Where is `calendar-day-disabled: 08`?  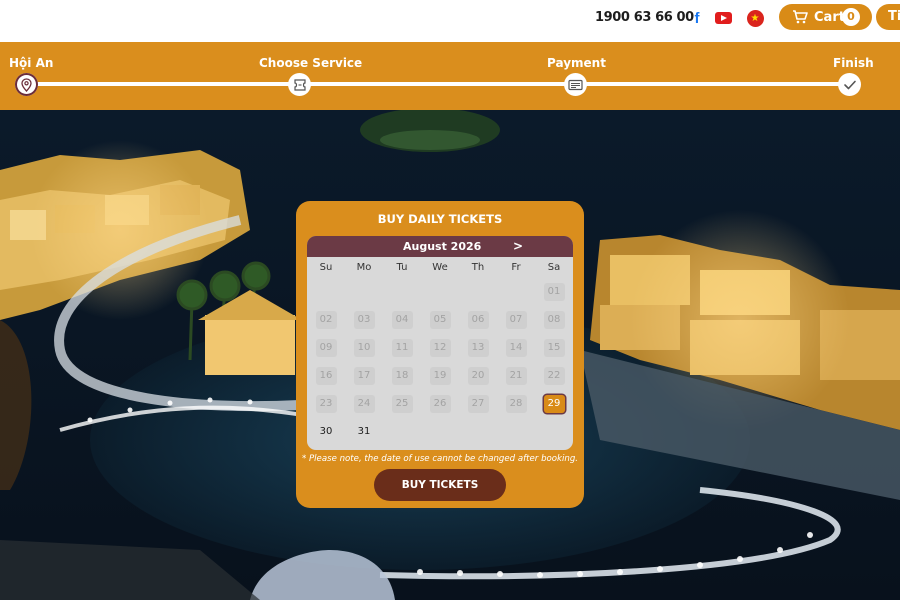
calendar-day-disabled: 08 is located at coordinates (554, 320).